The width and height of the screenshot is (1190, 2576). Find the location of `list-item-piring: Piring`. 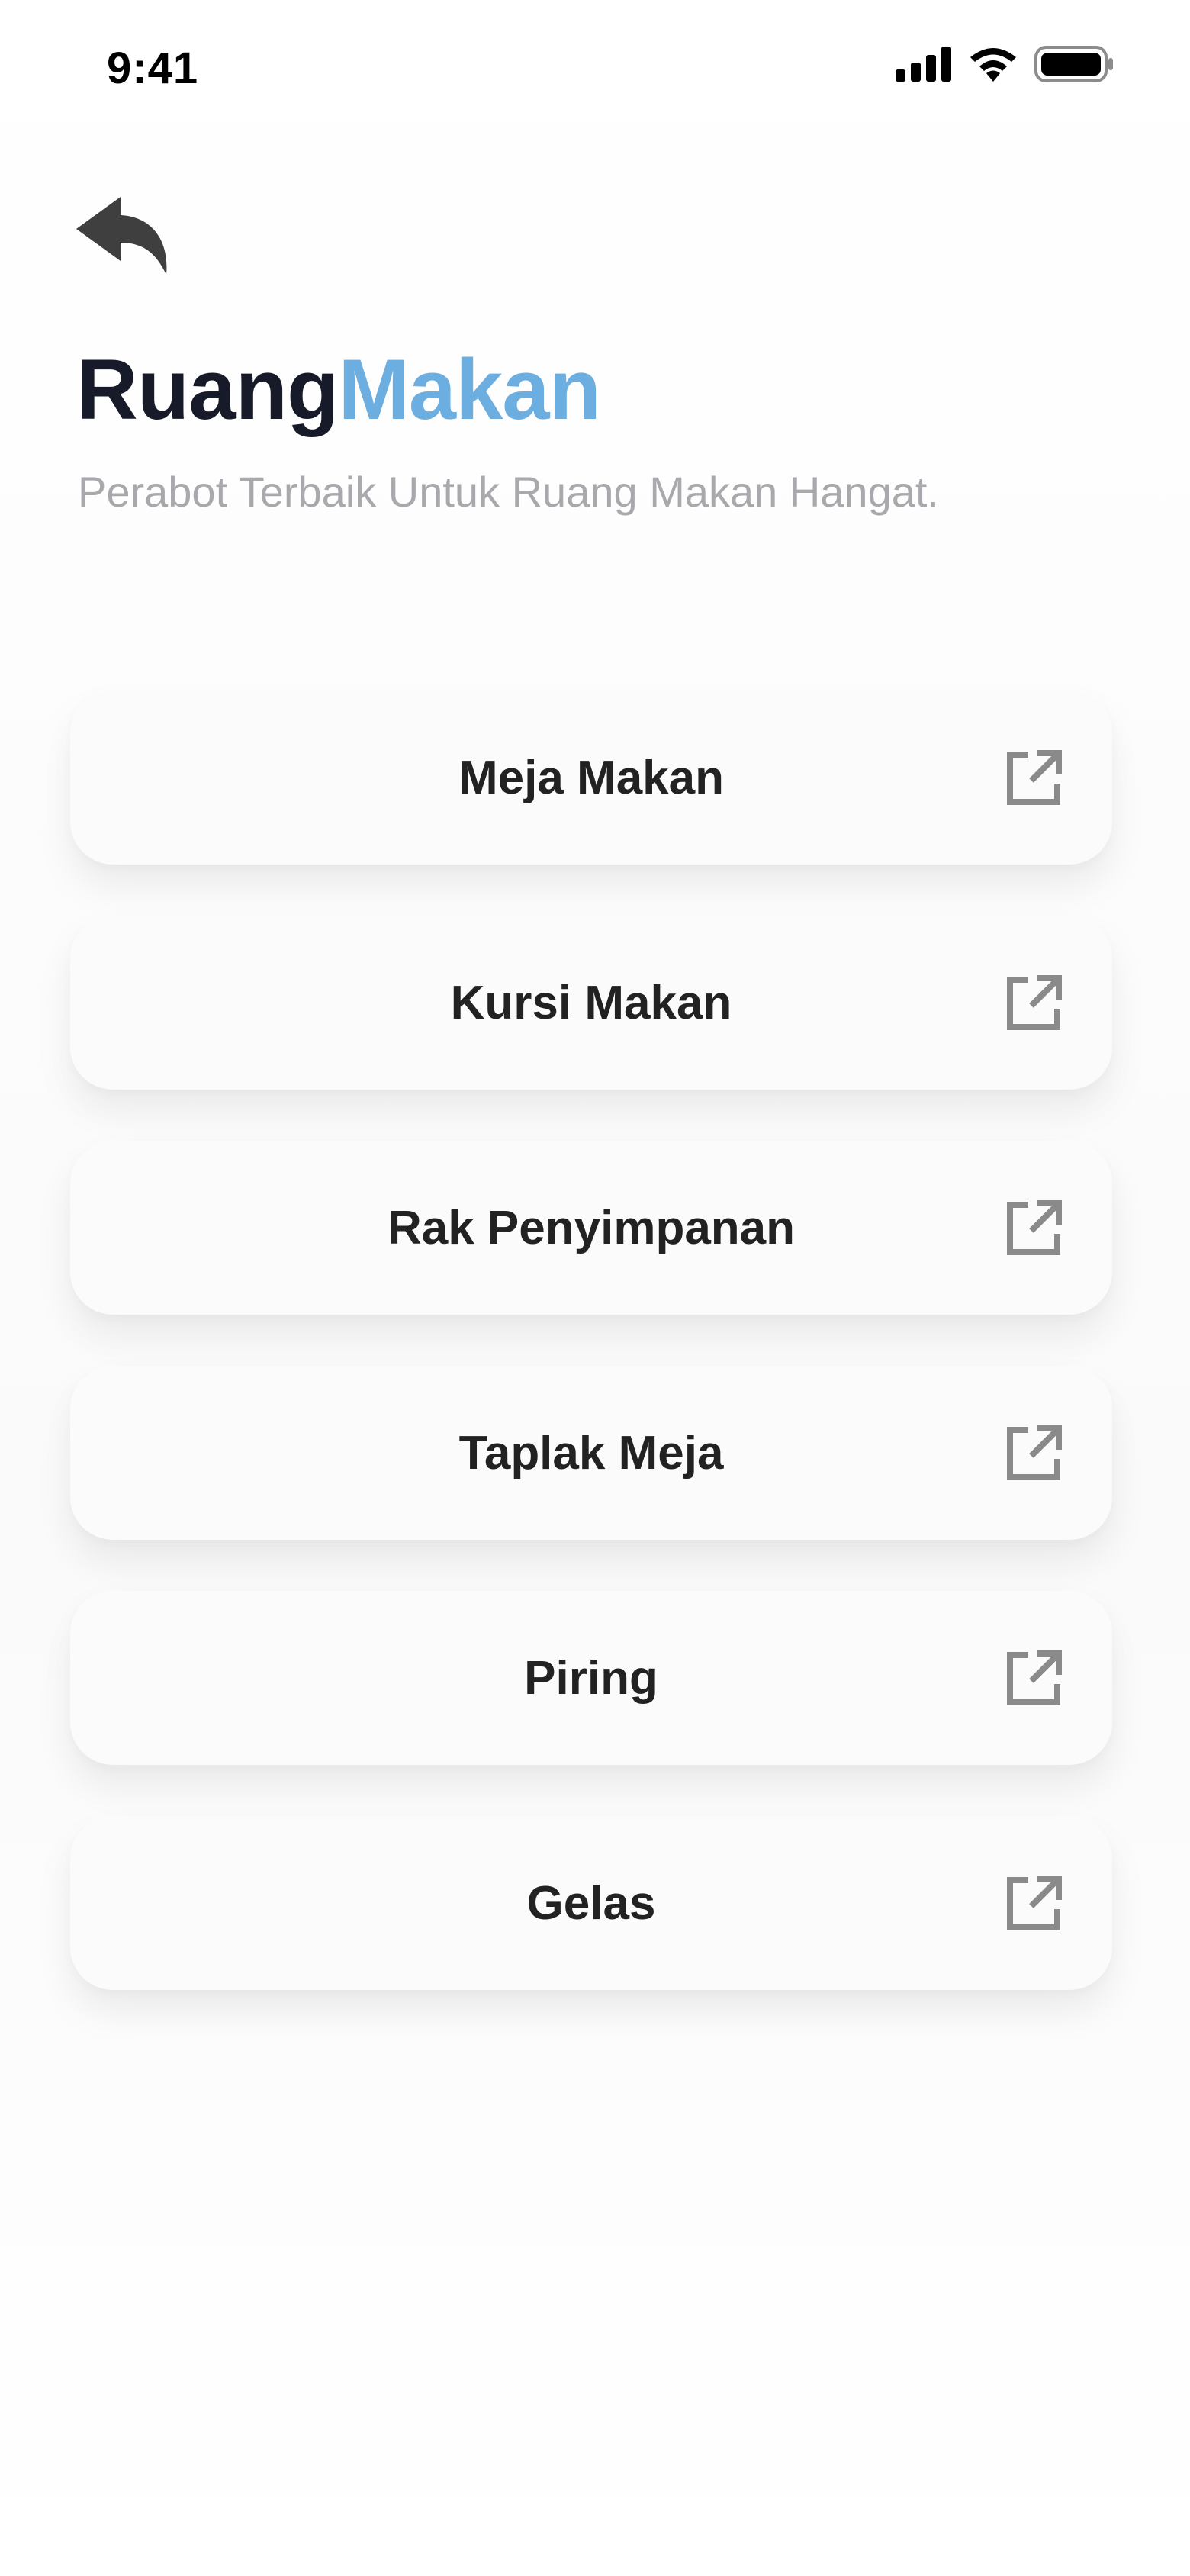

list-item-piring: Piring is located at coordinates (591, 1678).